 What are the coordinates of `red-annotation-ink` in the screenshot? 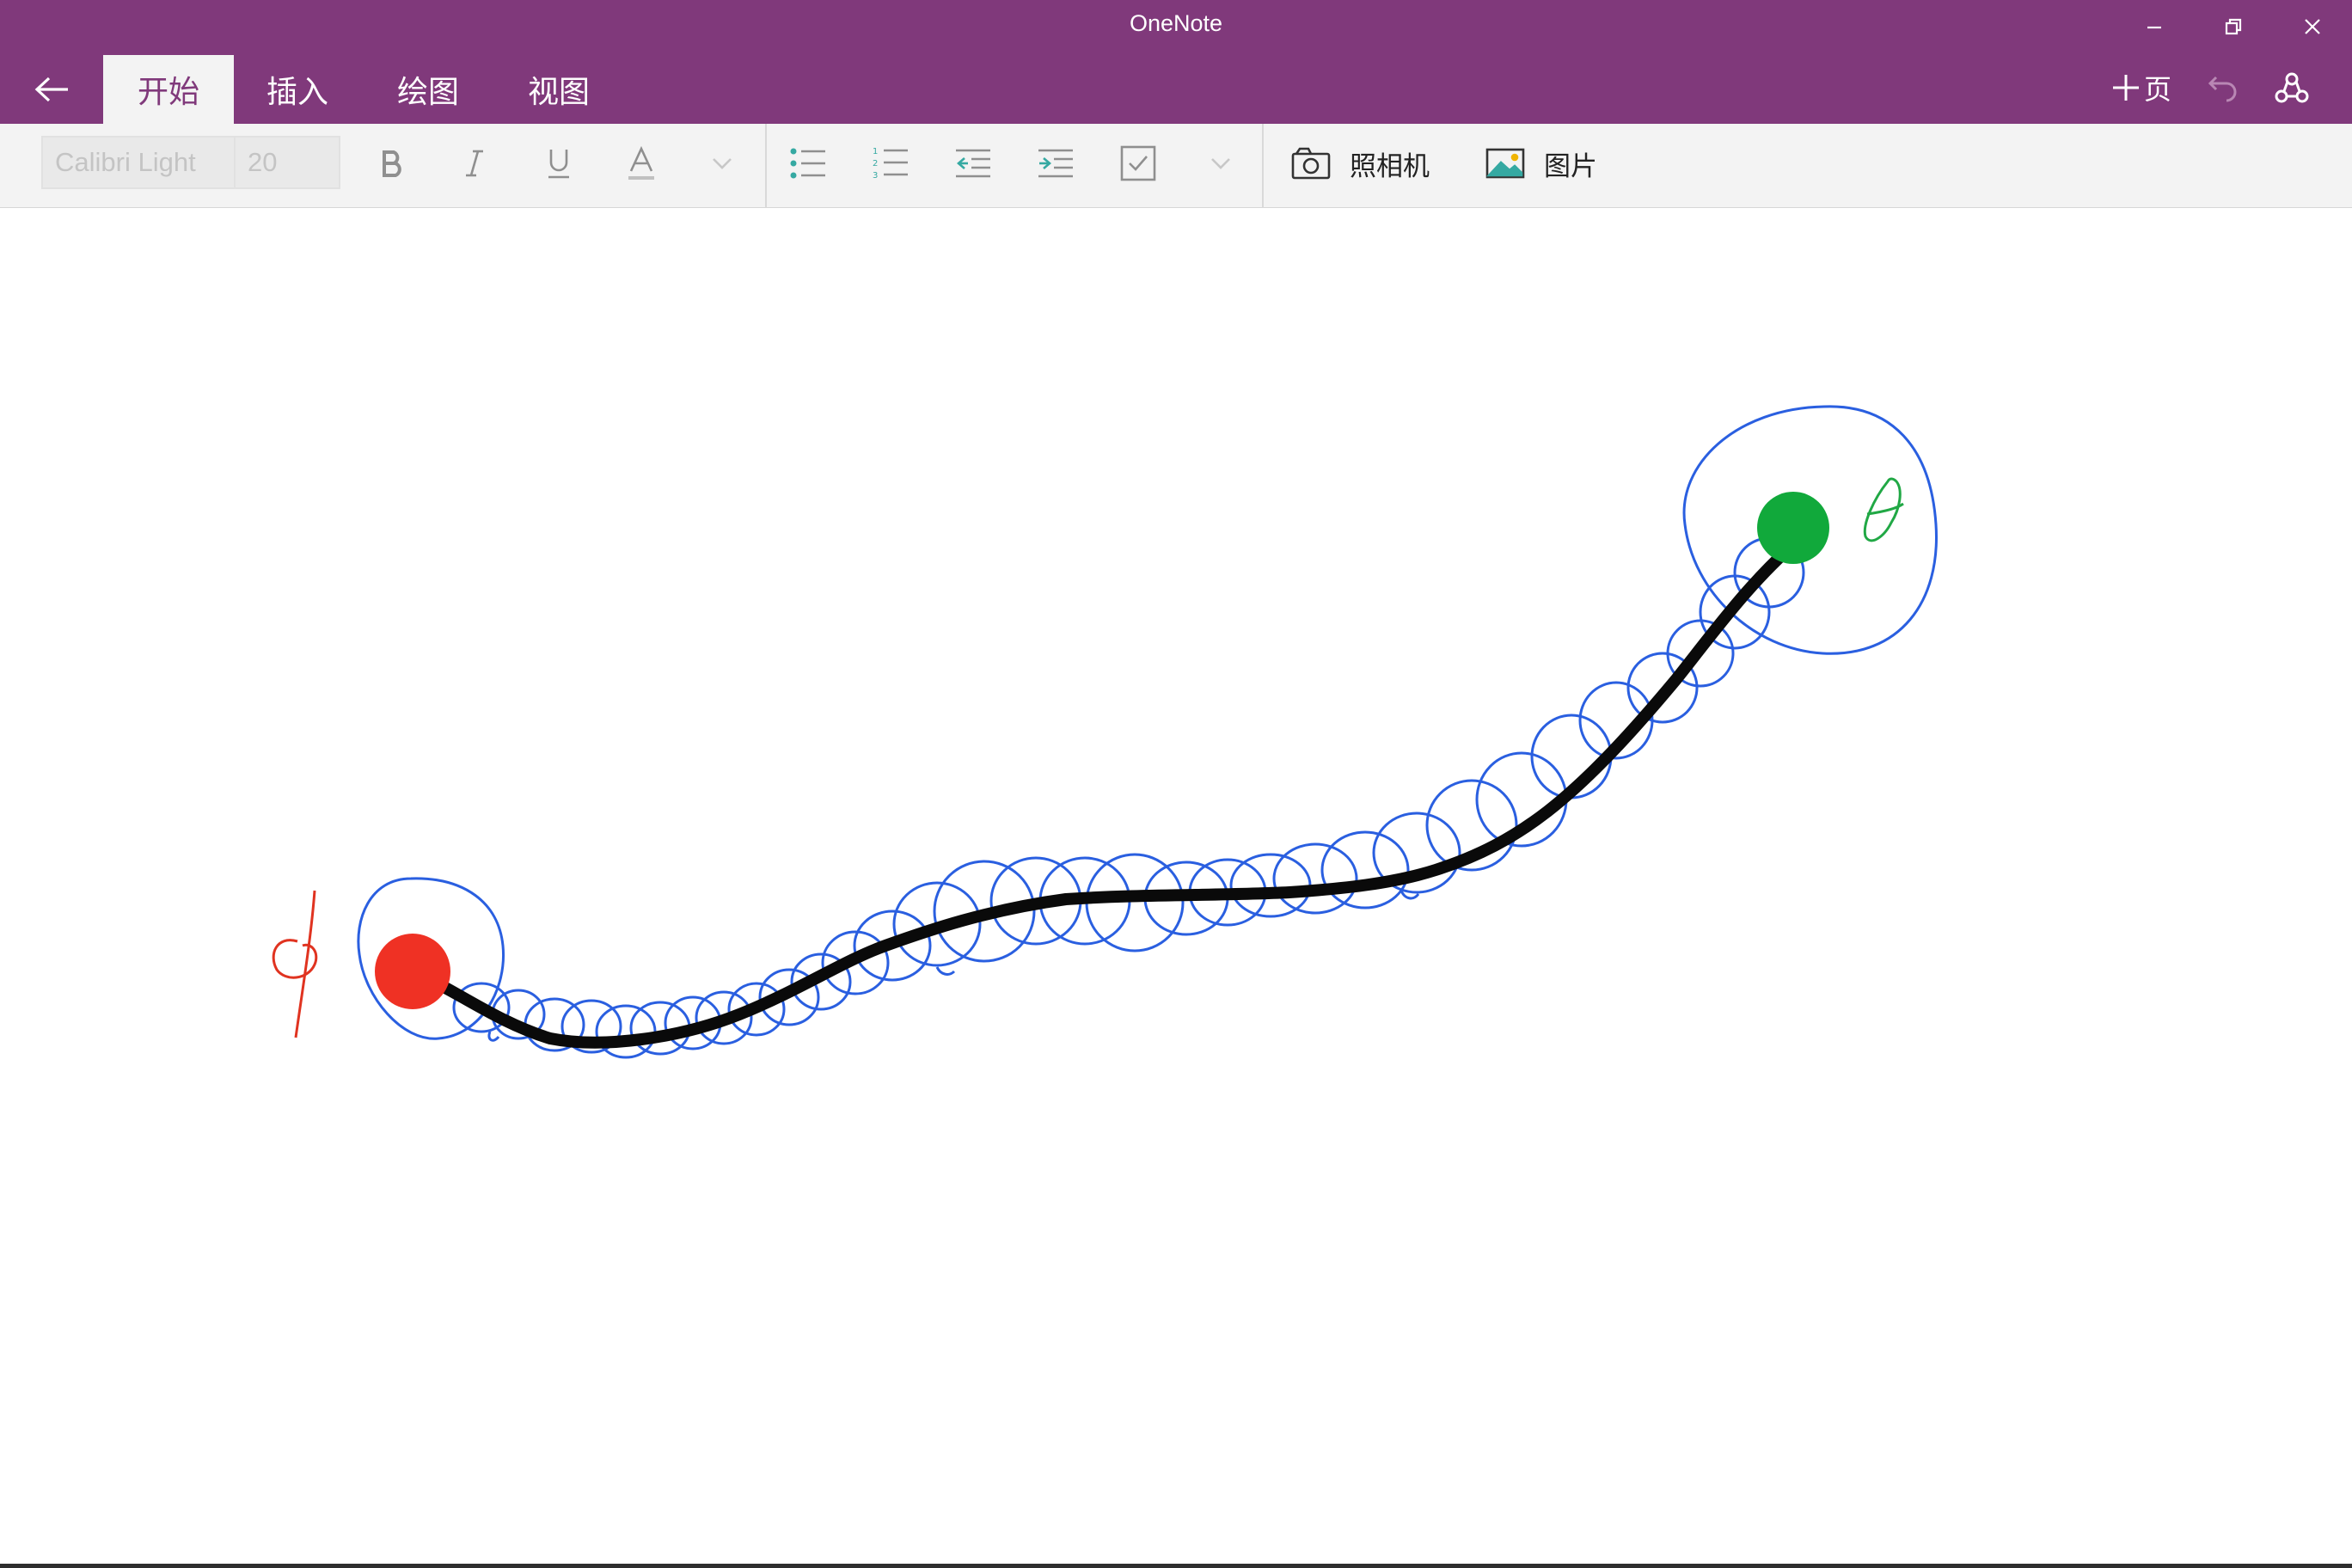 It's located at (295, 964).